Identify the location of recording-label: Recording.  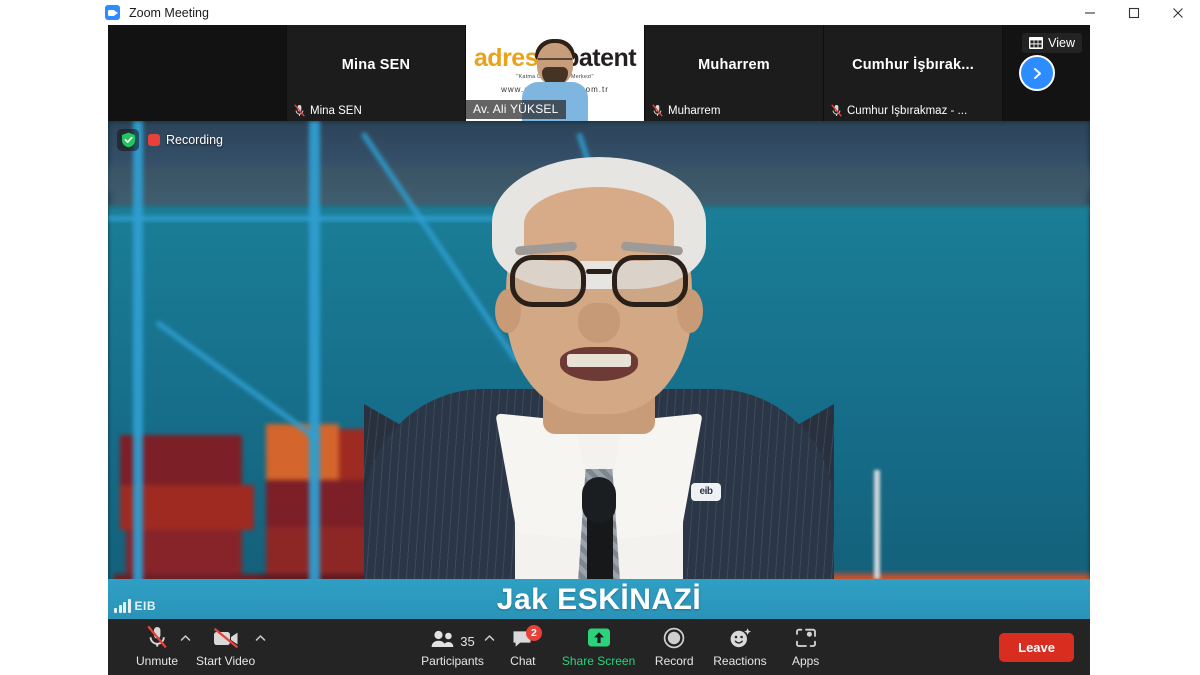
(194, 140).